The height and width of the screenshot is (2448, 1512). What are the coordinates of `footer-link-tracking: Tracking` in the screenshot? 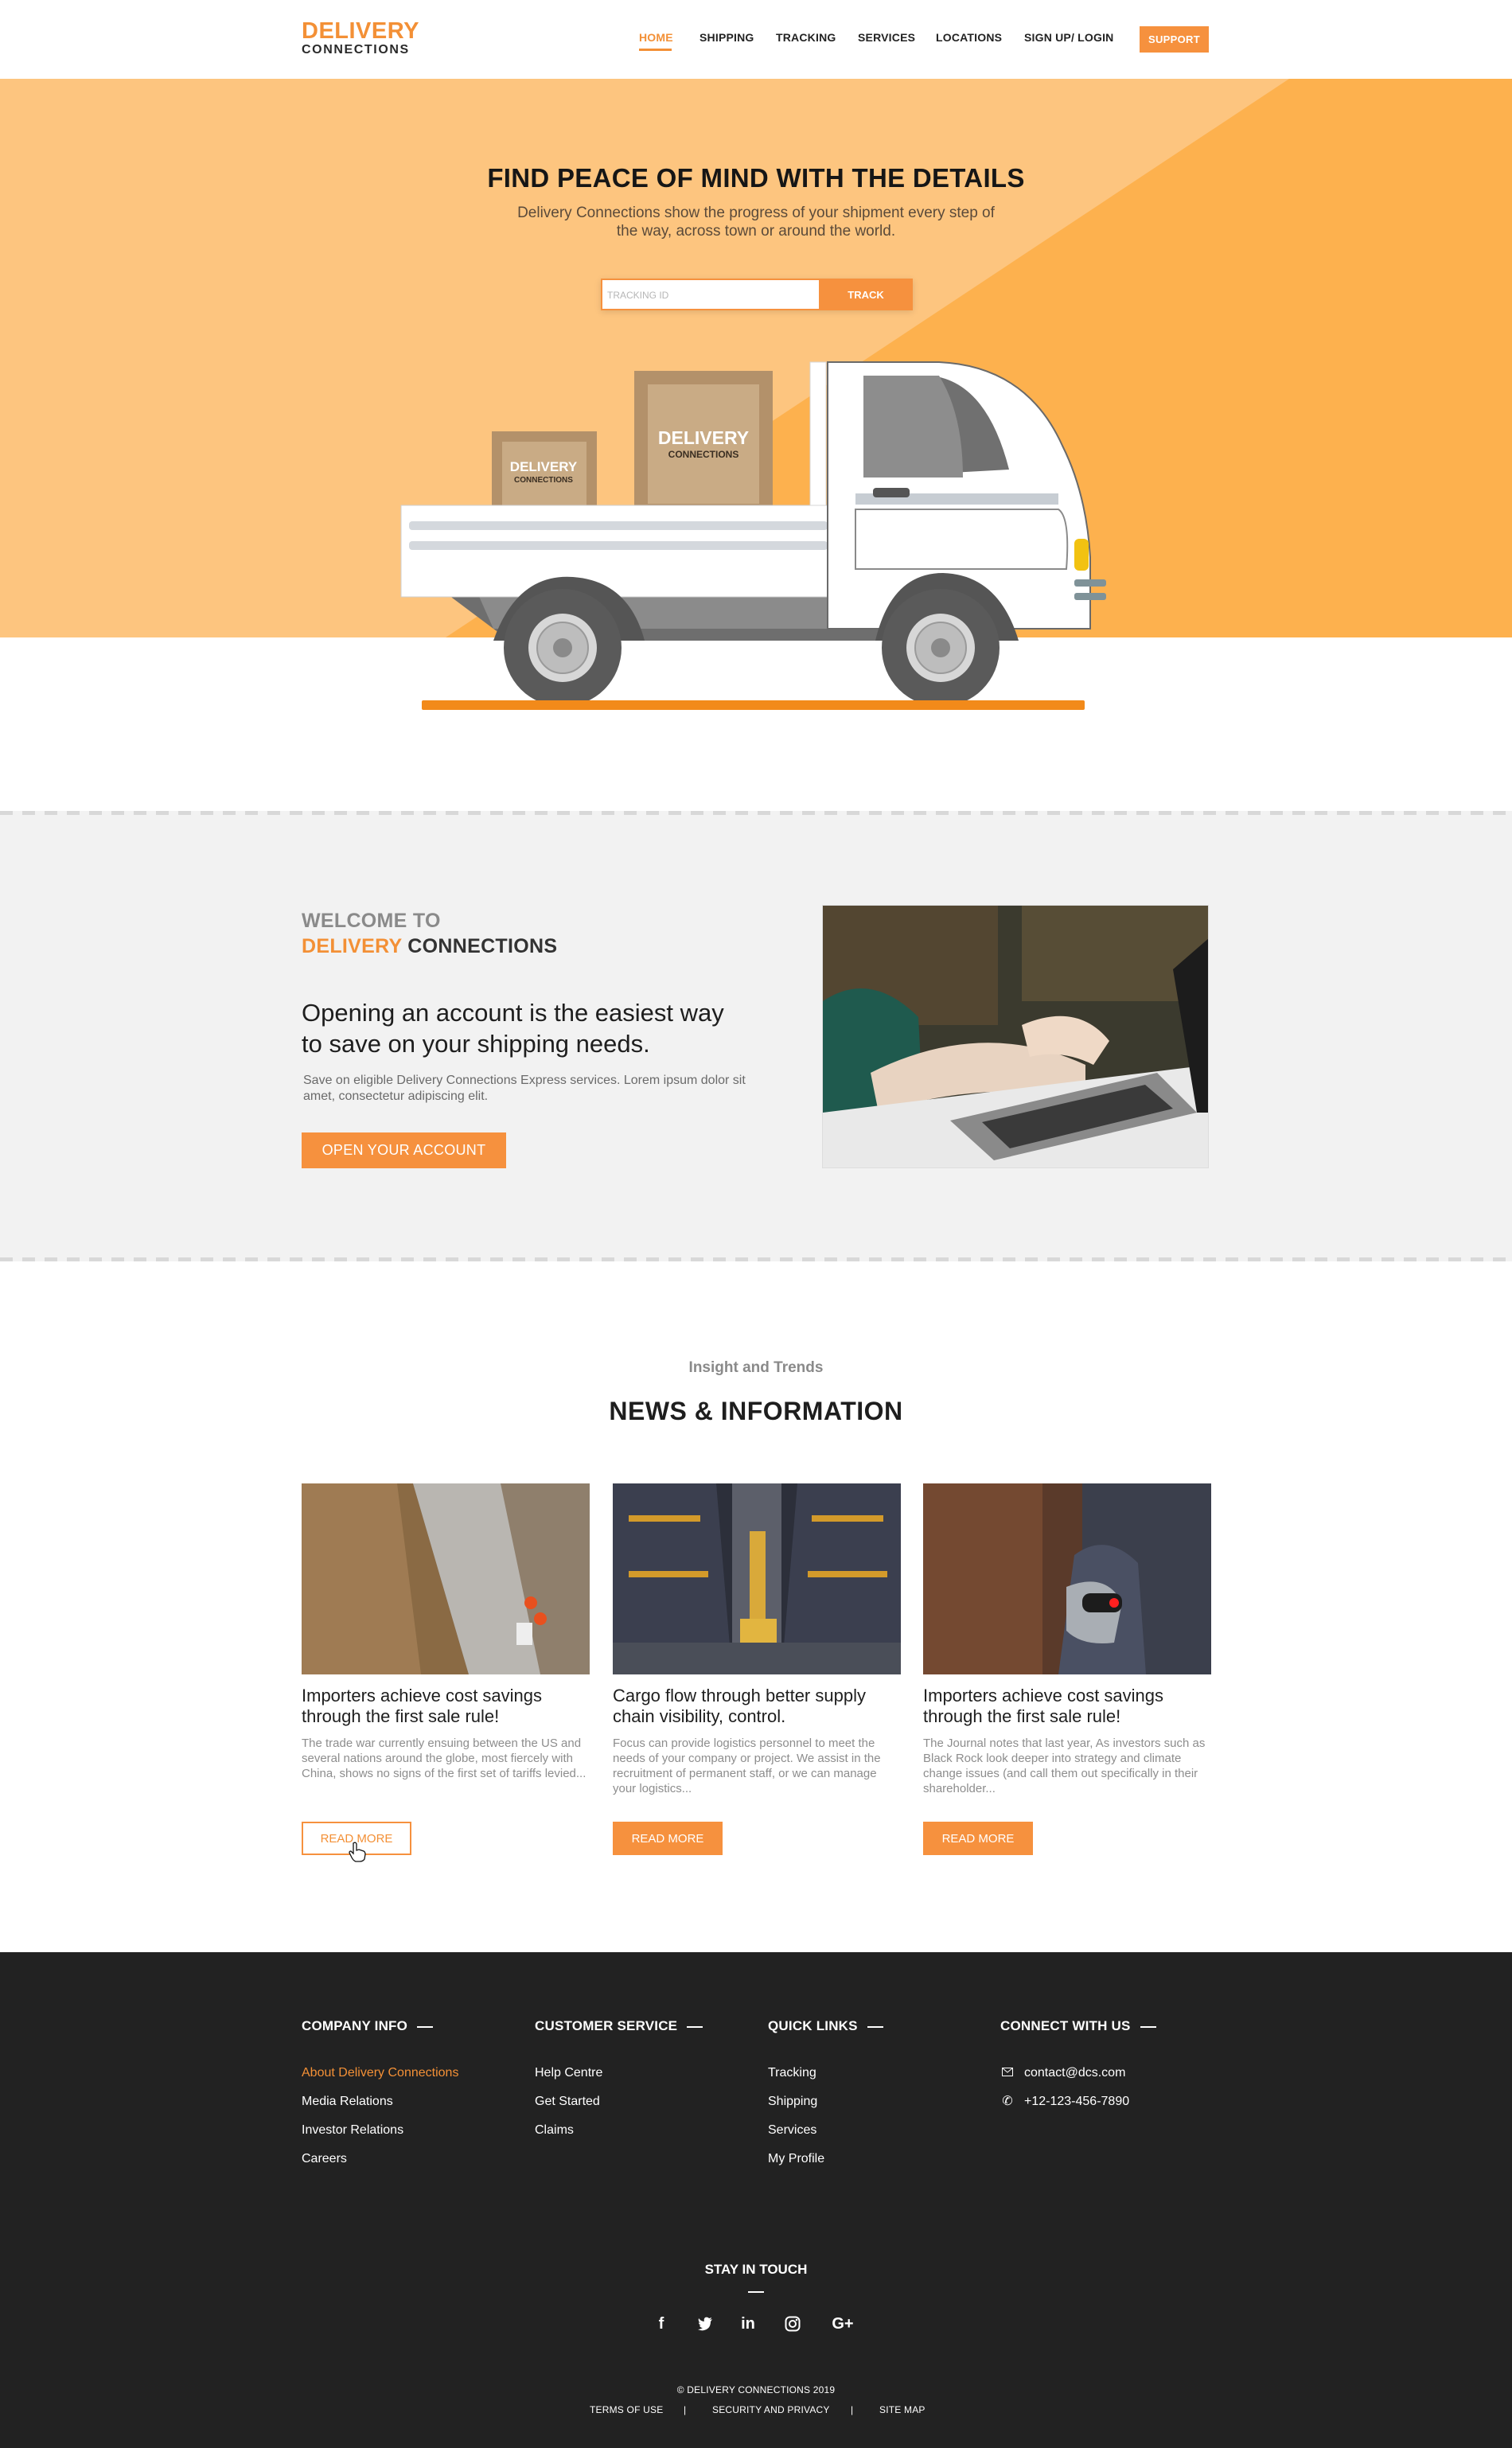 It's located at (825, 2073).